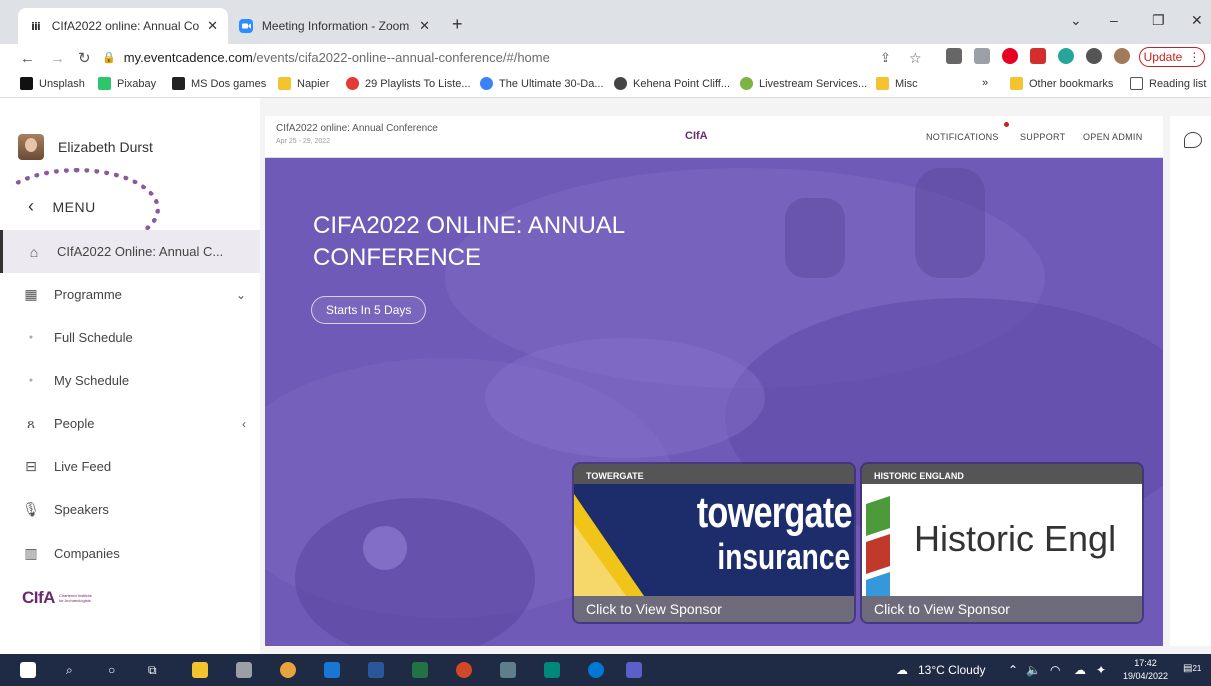 Image resolution: width=1211 pixels, height=686 pixels. What do you see at coordinates (1055, 670) in the screenshot?
I see `network-icon: ◠` at bounding box center [1055, 670].